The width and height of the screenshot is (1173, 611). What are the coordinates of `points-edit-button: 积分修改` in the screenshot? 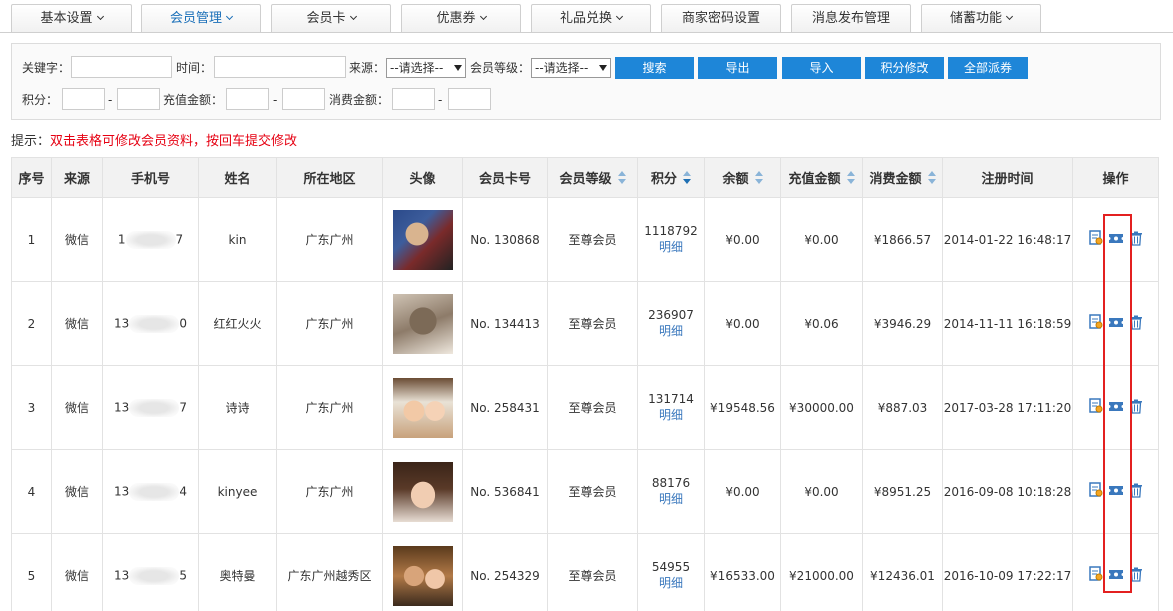 It's located at (904, 68).